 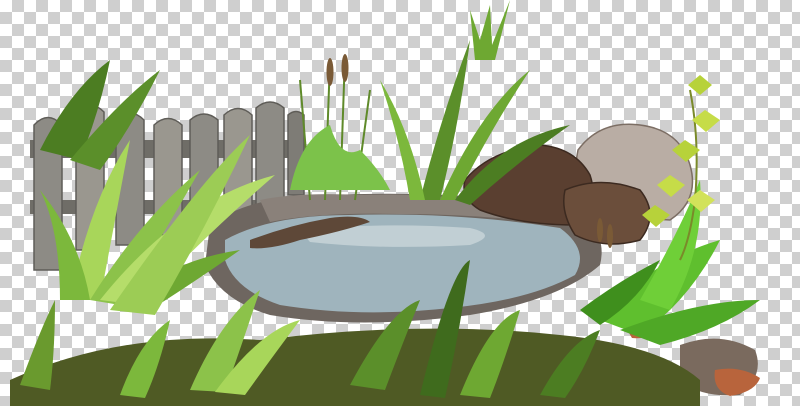 What do you see at coordinates (700, 85) in the screenshot?
I see `yellow-leaf` at bounding box center [700, 85].